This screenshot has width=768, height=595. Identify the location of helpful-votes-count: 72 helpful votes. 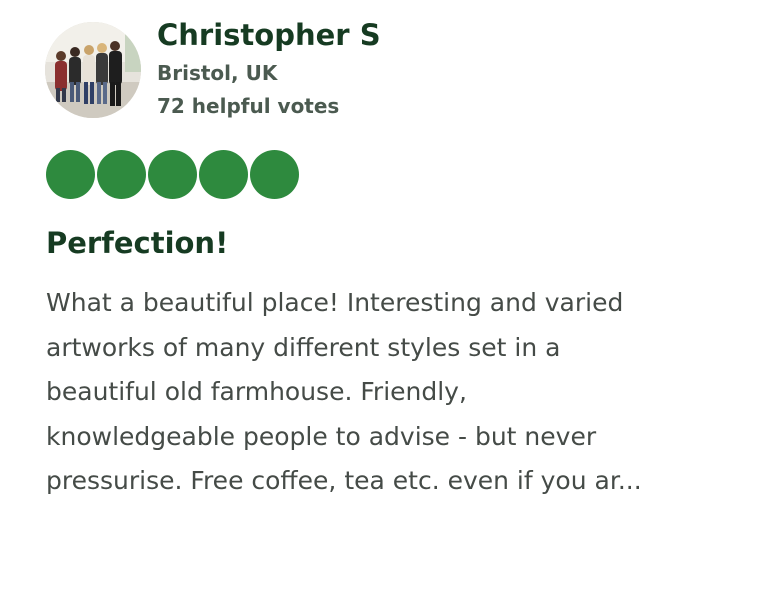
(248, 106).